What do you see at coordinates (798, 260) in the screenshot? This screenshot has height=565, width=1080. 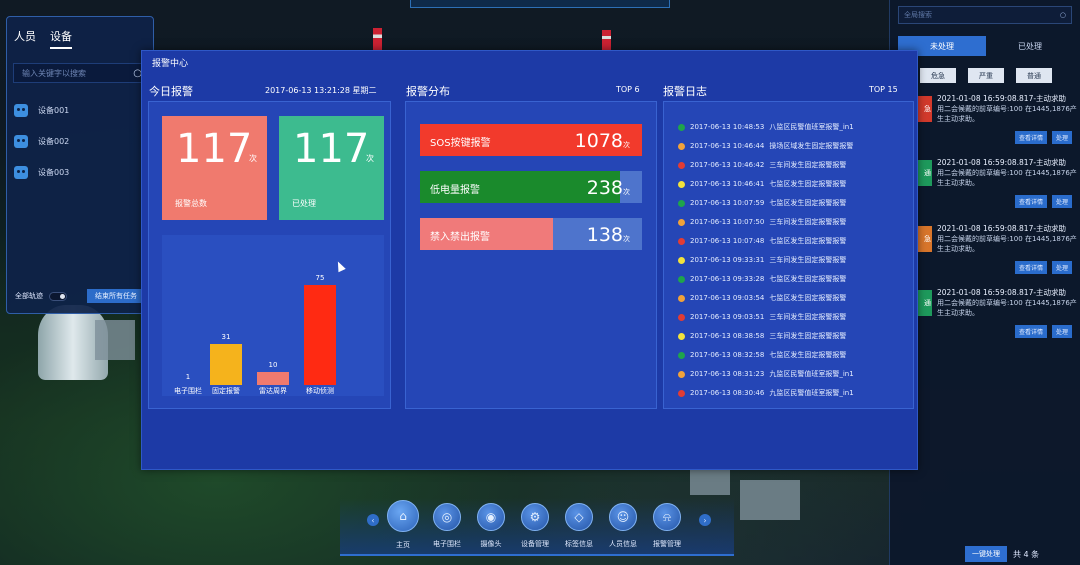 I see `log-entry: 2017-06-13 09:33:31 三车间发生固定报警报警` at bounding box center [798, 260].